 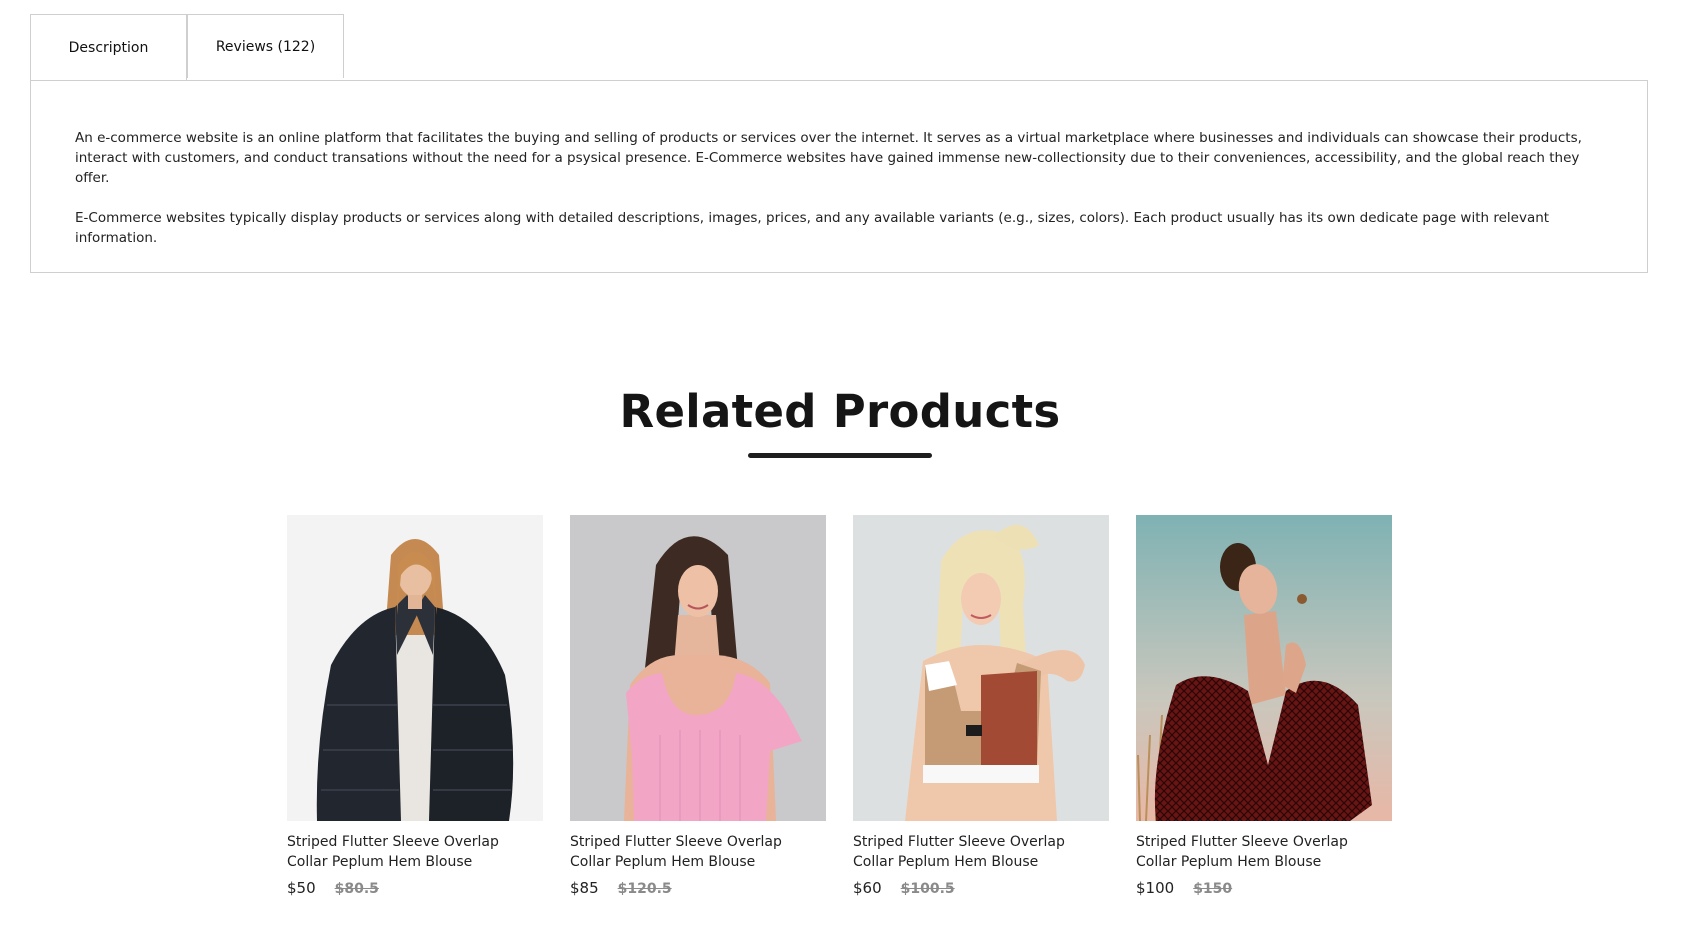 I want to click on product-price: $85, so click(x=584, y=888).